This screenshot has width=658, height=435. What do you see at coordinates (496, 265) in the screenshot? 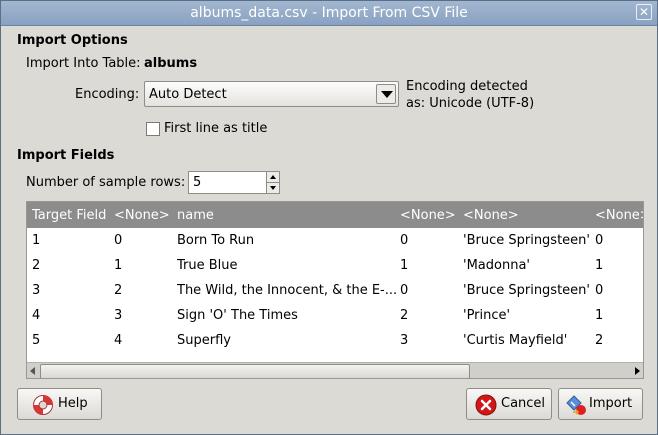
I see `table-cell: 'Madonna'` at bounding box center [496, 265].